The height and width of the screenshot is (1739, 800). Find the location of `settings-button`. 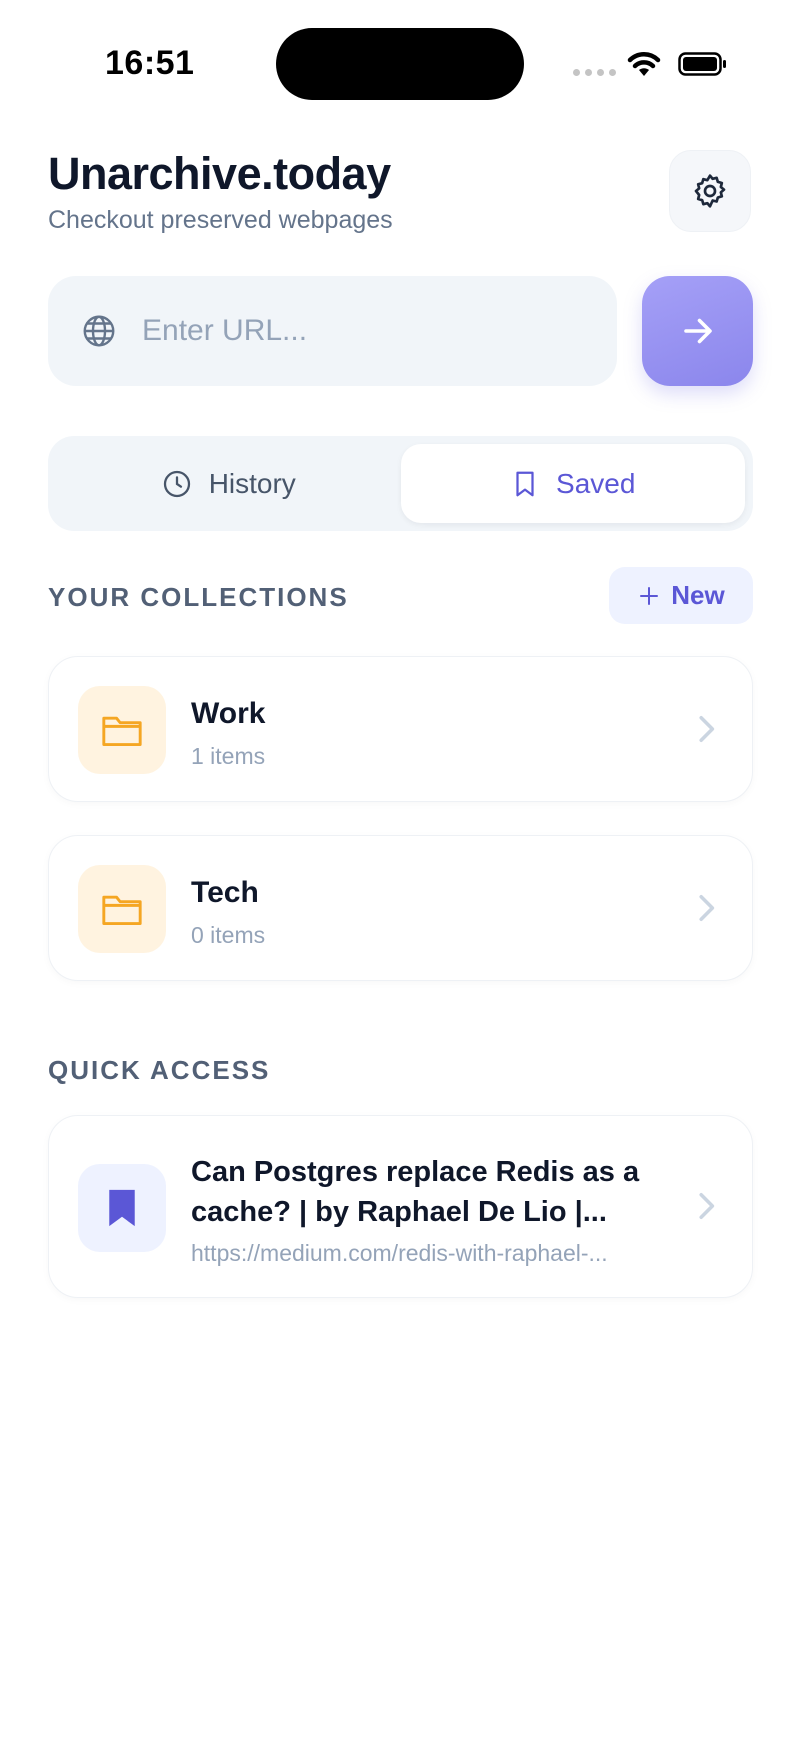

settings-button is located at coordinates (710, 191).